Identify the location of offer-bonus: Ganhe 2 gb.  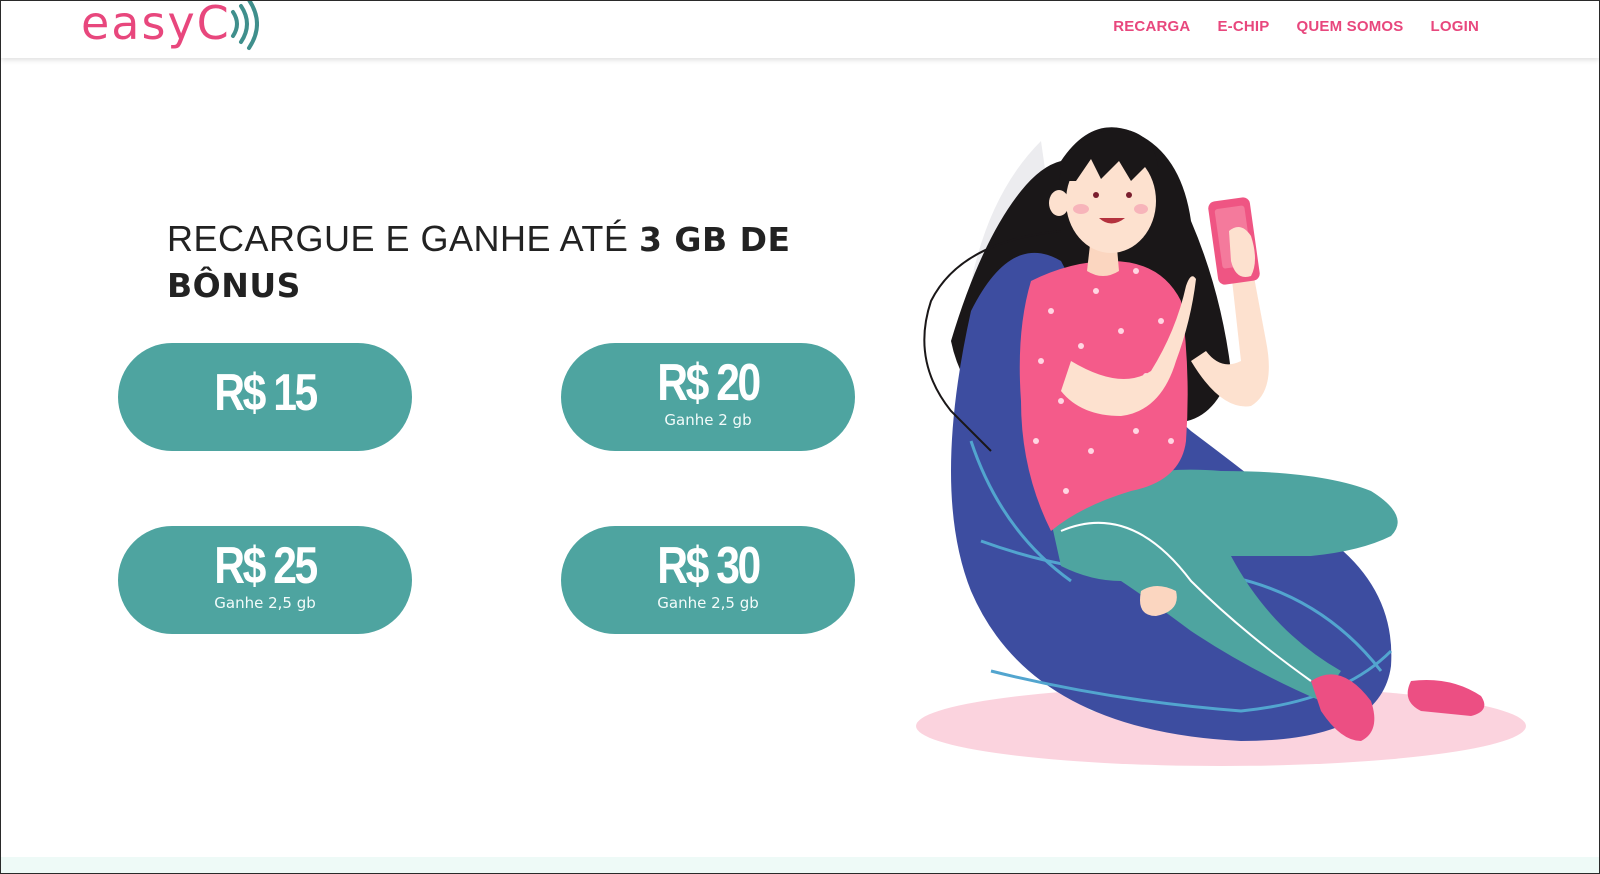
(708, 420).